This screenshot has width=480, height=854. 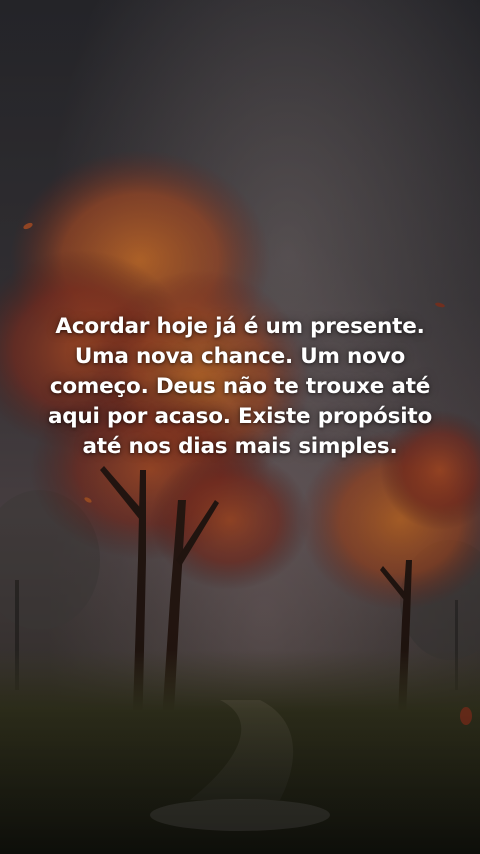 I want to click on quote-line: Uma nova chance. Um novo, so click(x=240, y=356).